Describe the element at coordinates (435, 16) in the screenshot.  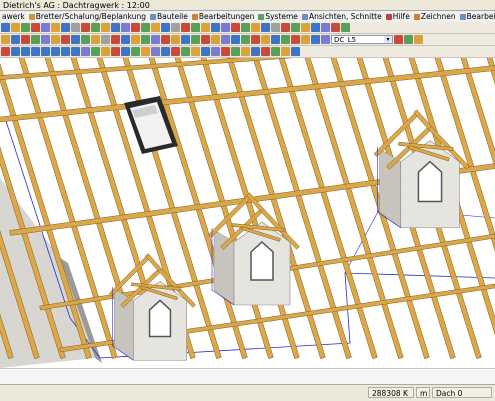
I see `menu-item: Zeichnen` at that location.